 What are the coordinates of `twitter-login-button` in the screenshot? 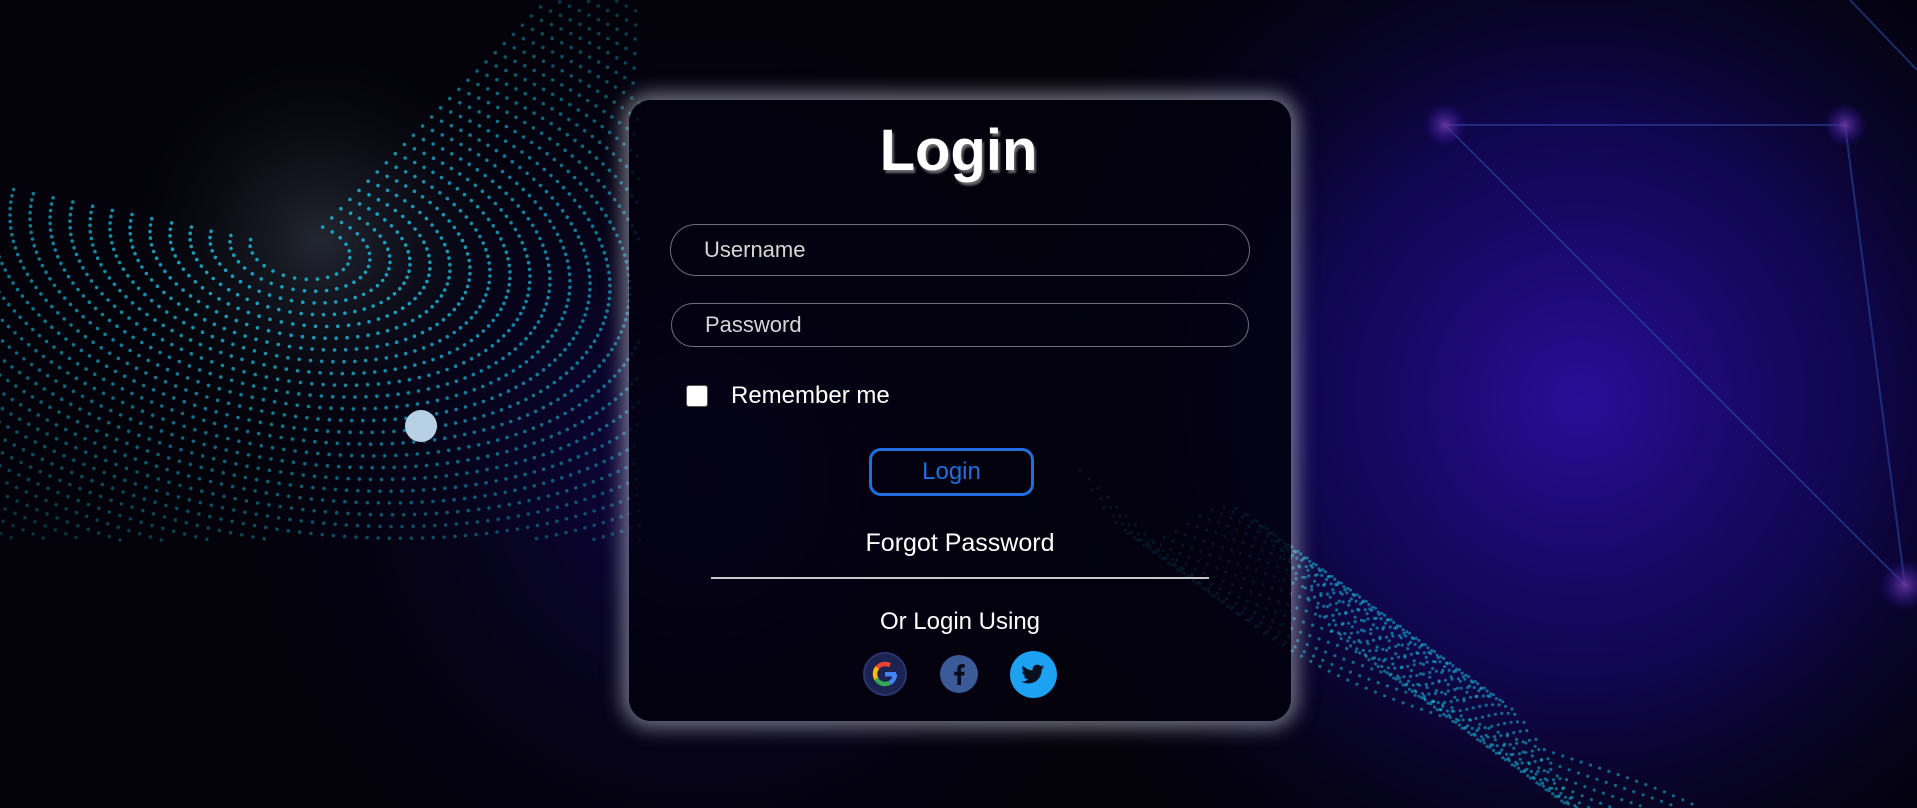 It's located at (1033, 674).